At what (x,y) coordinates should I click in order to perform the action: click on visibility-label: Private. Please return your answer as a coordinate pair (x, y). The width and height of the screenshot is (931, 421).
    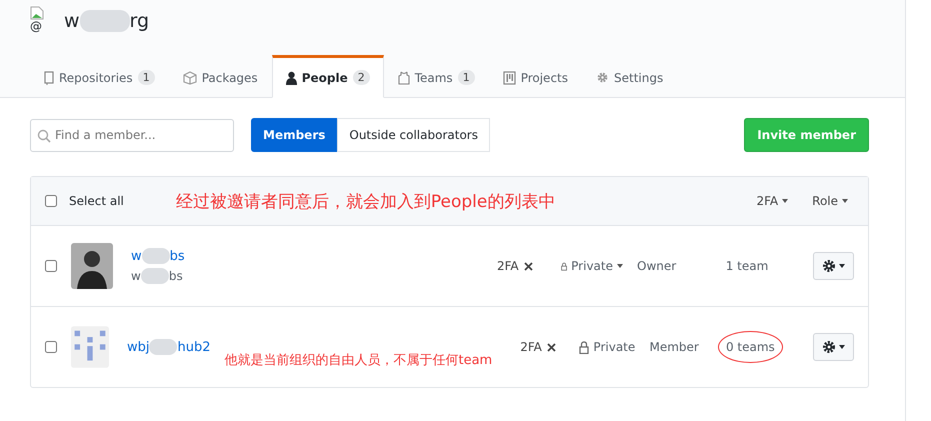
    Looking at the image, I should click on (607, 347).